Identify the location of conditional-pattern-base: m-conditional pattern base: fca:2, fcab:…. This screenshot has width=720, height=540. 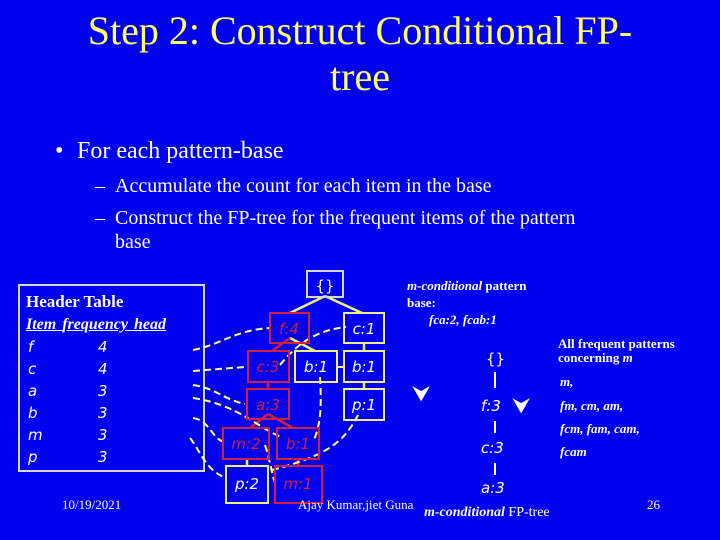
(487, 302).